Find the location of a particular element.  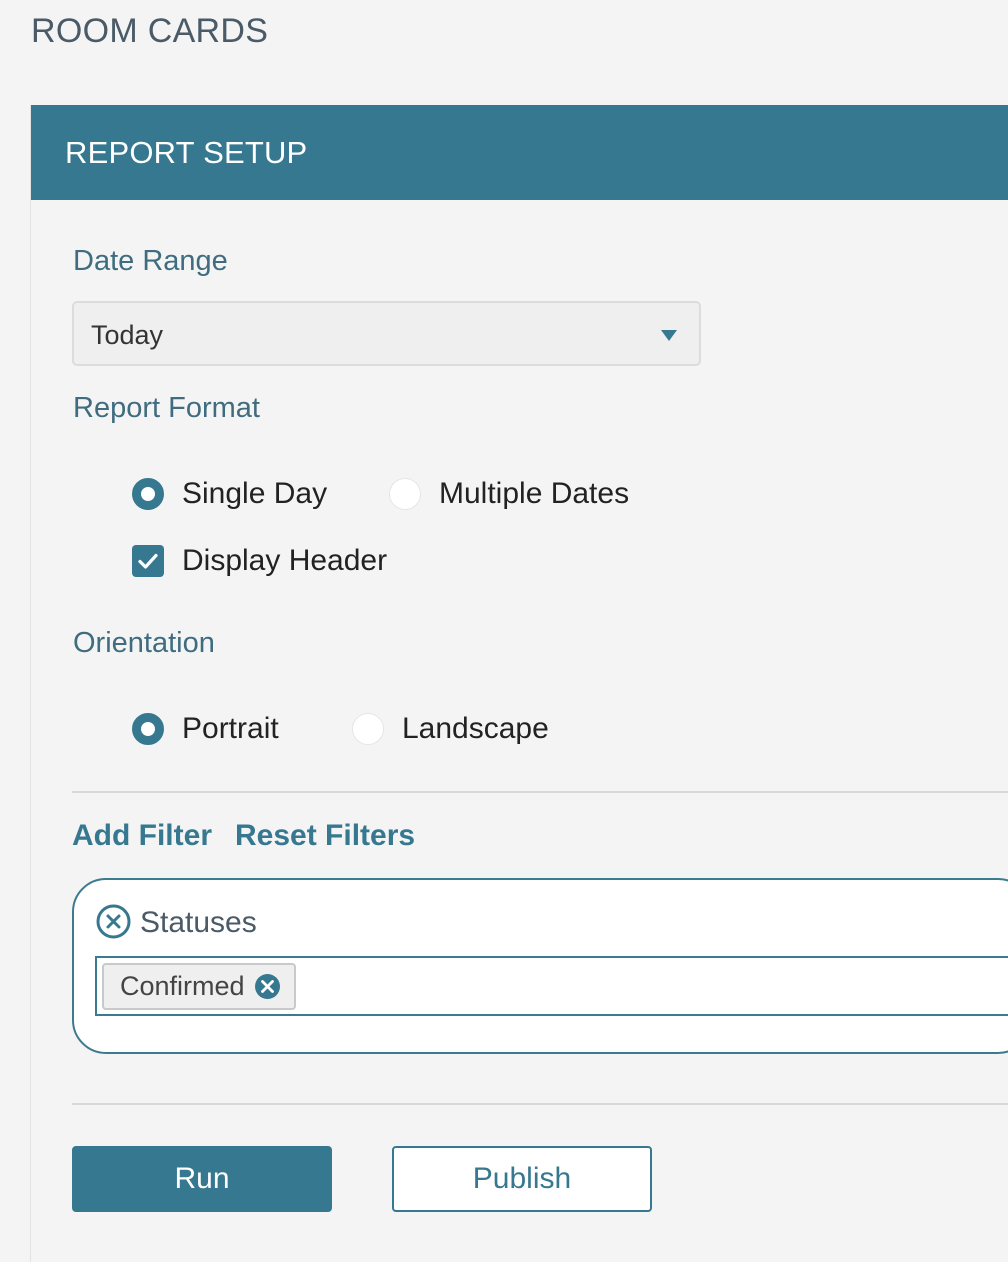

statuses-tag-input: Confirmed is located at coordinates (551, 986).